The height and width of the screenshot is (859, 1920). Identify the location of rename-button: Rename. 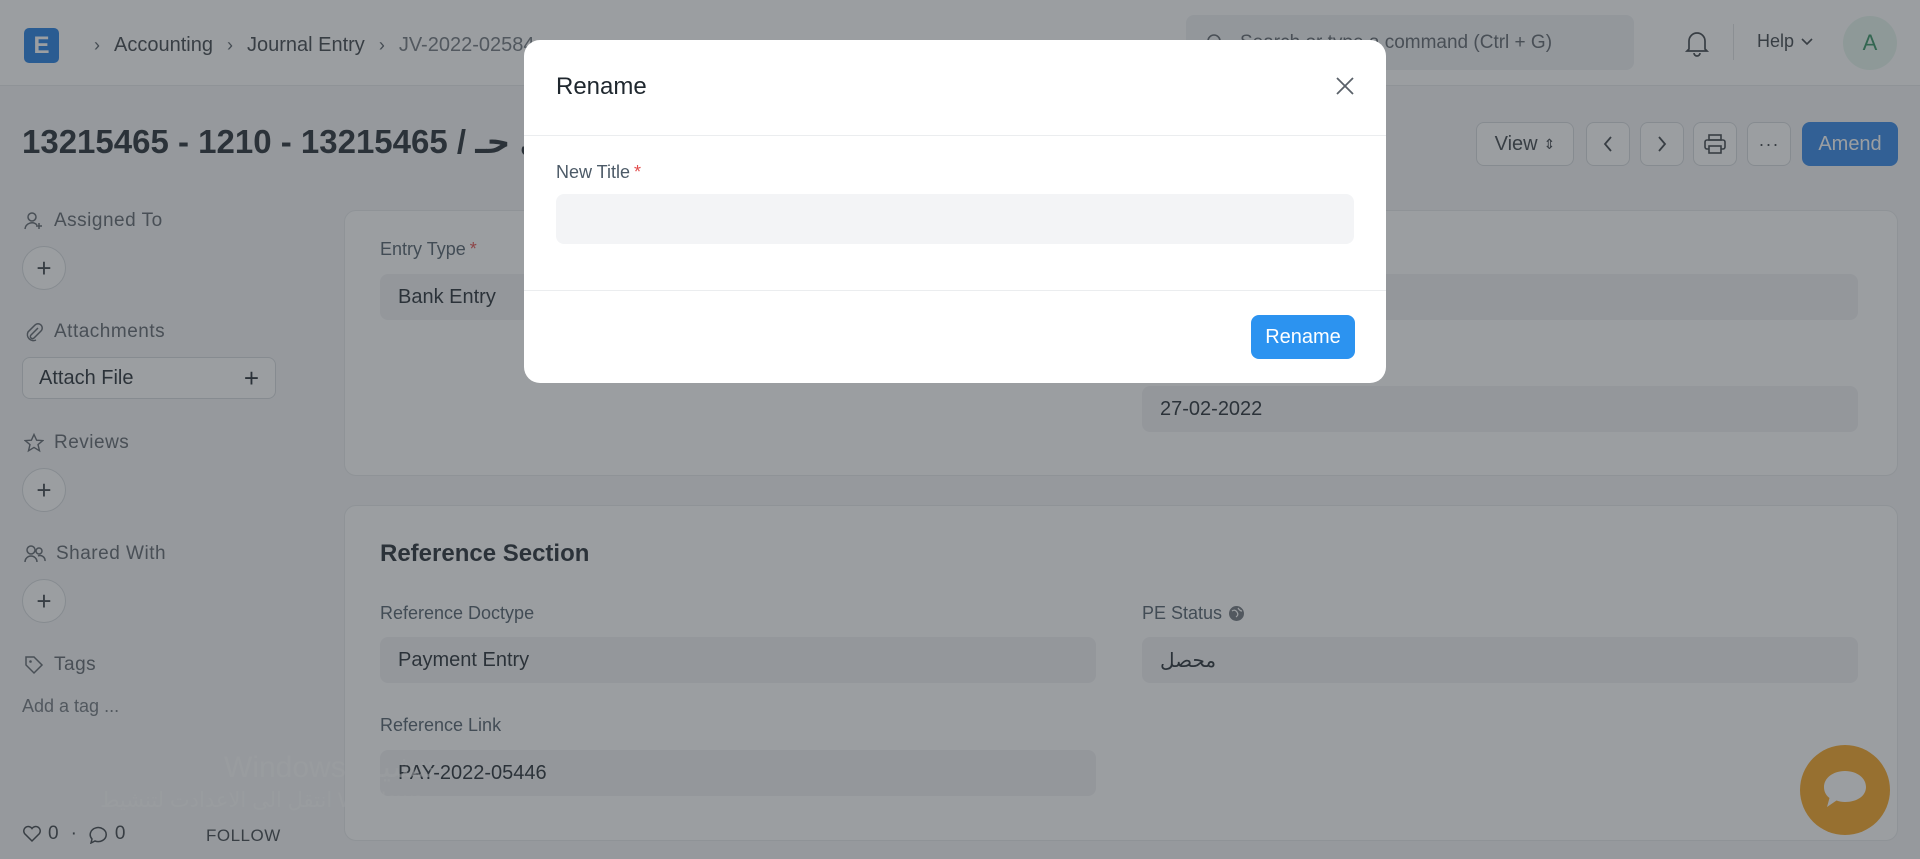
(1303, 337).